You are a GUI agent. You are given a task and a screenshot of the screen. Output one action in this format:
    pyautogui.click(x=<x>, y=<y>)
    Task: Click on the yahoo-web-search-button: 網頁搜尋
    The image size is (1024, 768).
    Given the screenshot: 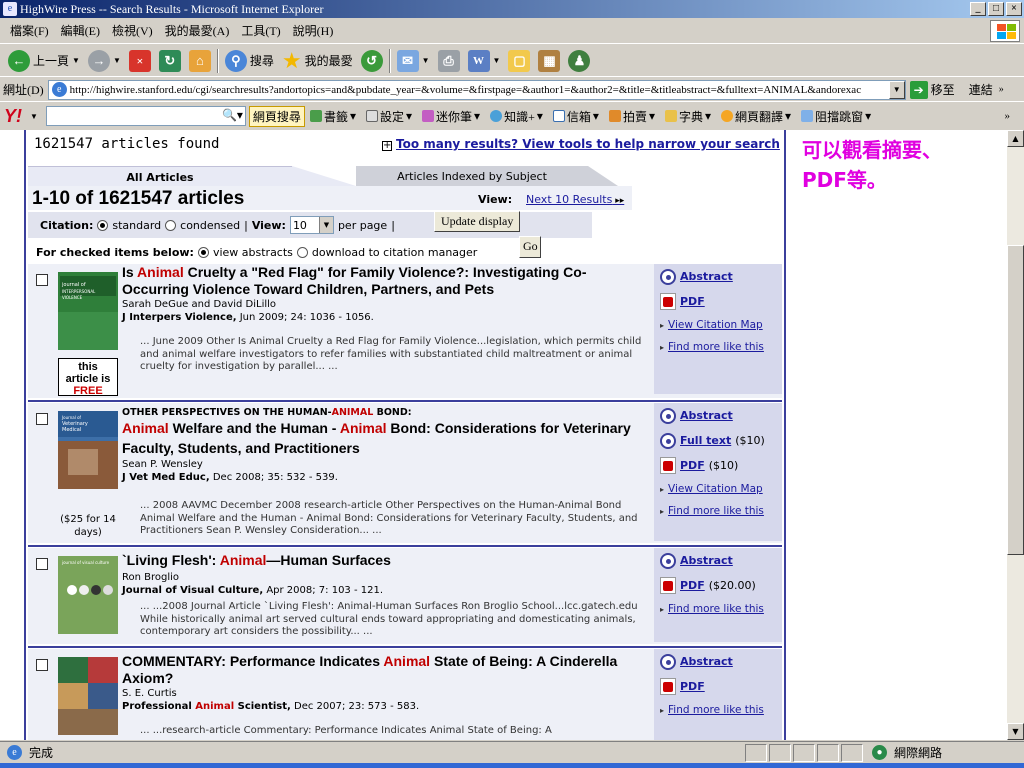 What is the action you would take?
    pyautogui.click(x=276, y=116)
    